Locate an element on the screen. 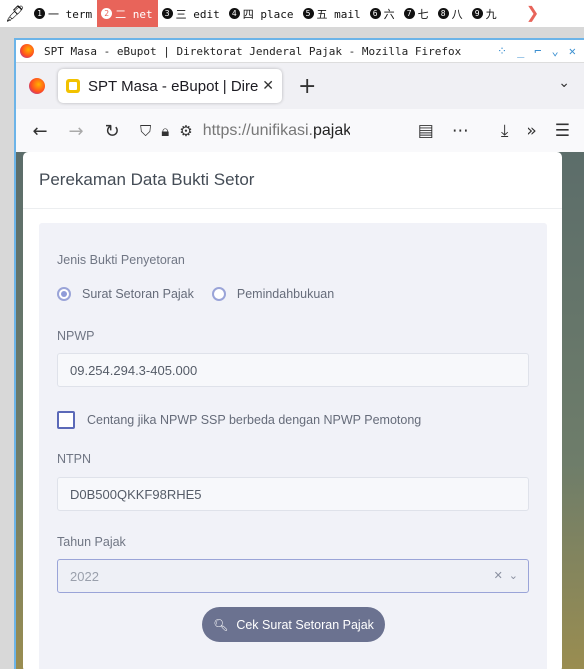  workspace-8: 8八 is located at coordinates (451, 13).